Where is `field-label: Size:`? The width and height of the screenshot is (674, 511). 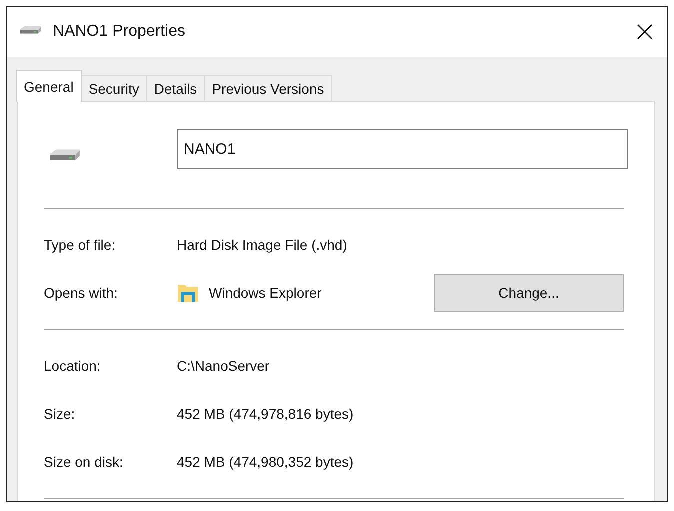 field-label: Size: is located at coordinates (60, 414).